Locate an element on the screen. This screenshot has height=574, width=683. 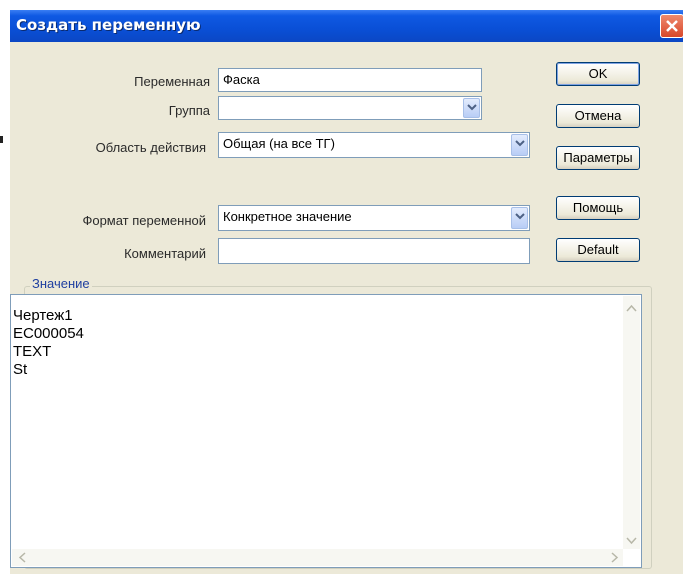
variable-name-input: Фаска is located at coordinates (350, 80).